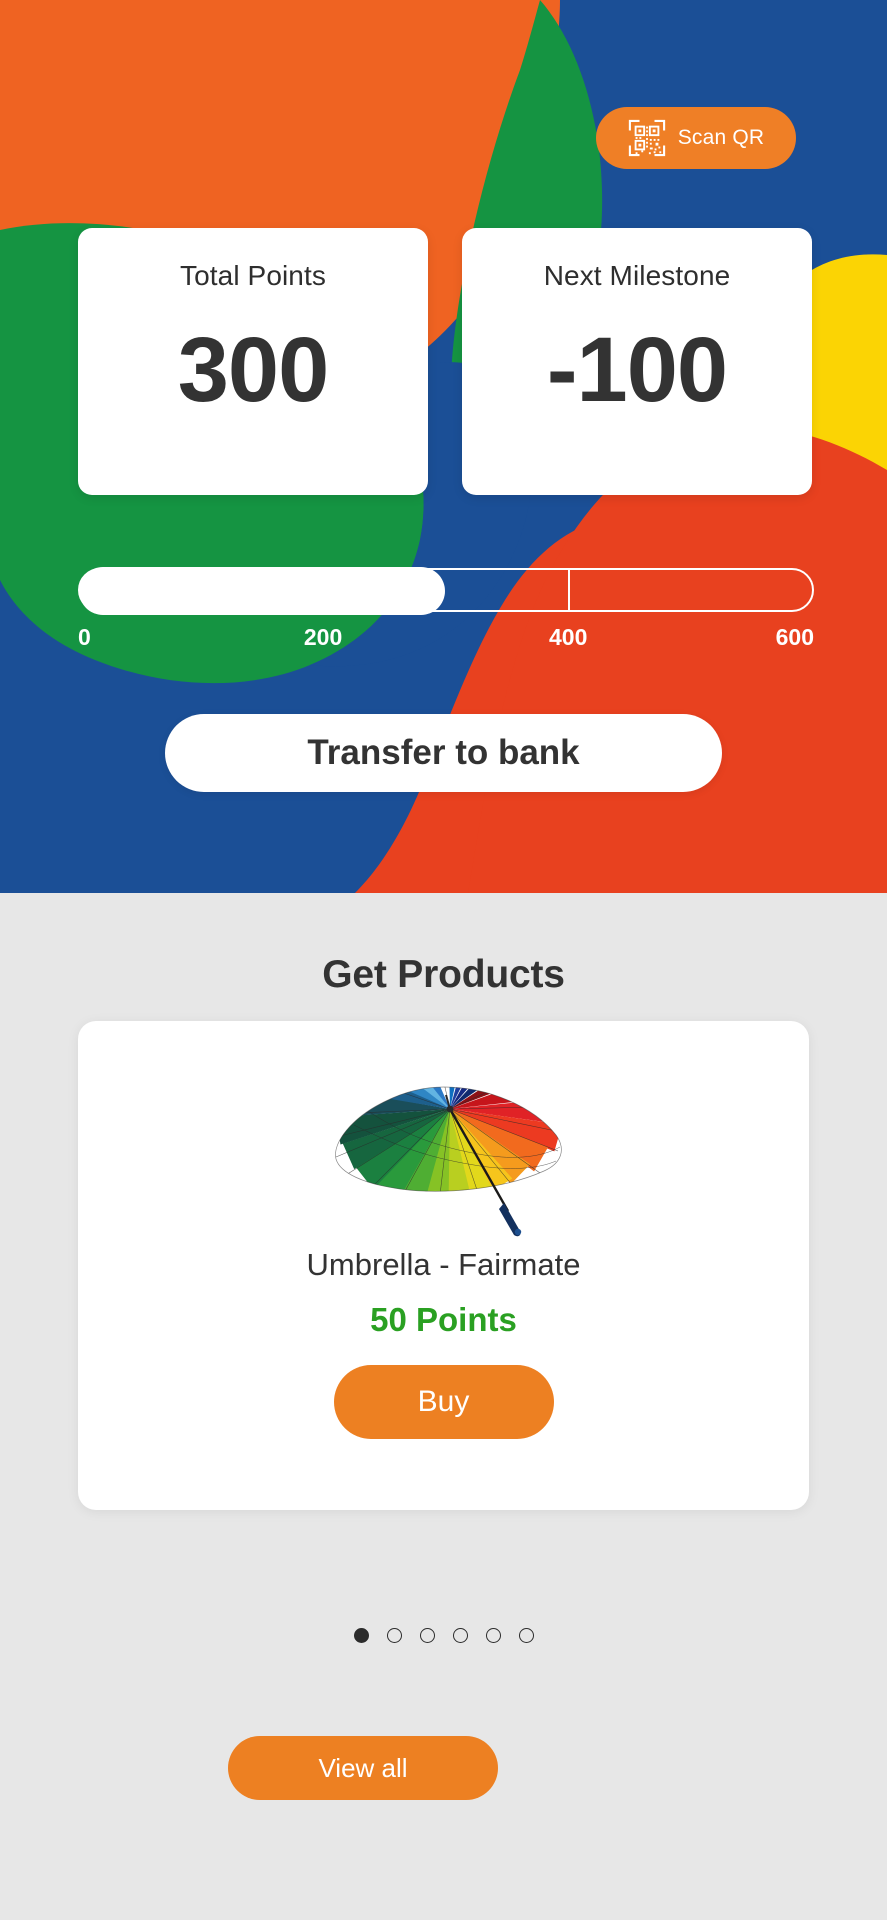 The height and width of the screenshot is (1920, 887). What do you see at coordinates (445, 361) in the screenshot?
I see `stat-cards-row: Total Points 300 Next Milestone -100` at bounding box center [445, 361].